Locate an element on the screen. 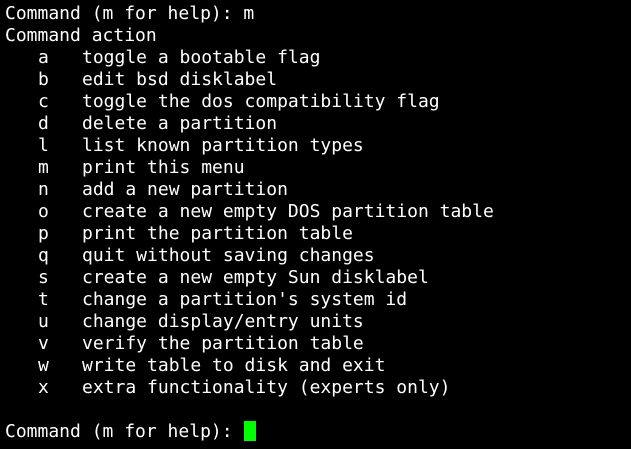 This screenshot has height=449, width=631. command-action-header: Command action is located at coordinates (81, 35).